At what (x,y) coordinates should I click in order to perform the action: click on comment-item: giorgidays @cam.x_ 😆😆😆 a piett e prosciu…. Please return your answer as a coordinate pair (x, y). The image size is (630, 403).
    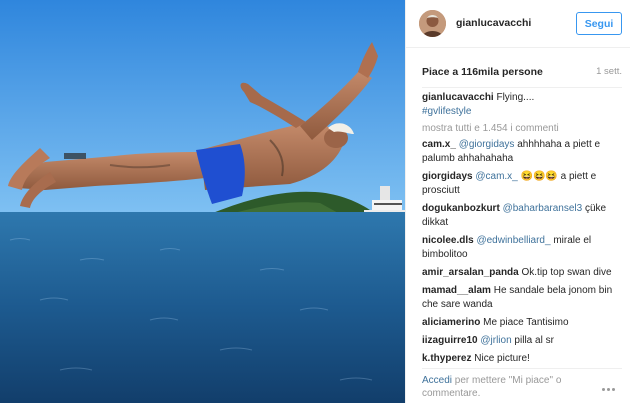
    Looking at the image, I should click on (522, 184).